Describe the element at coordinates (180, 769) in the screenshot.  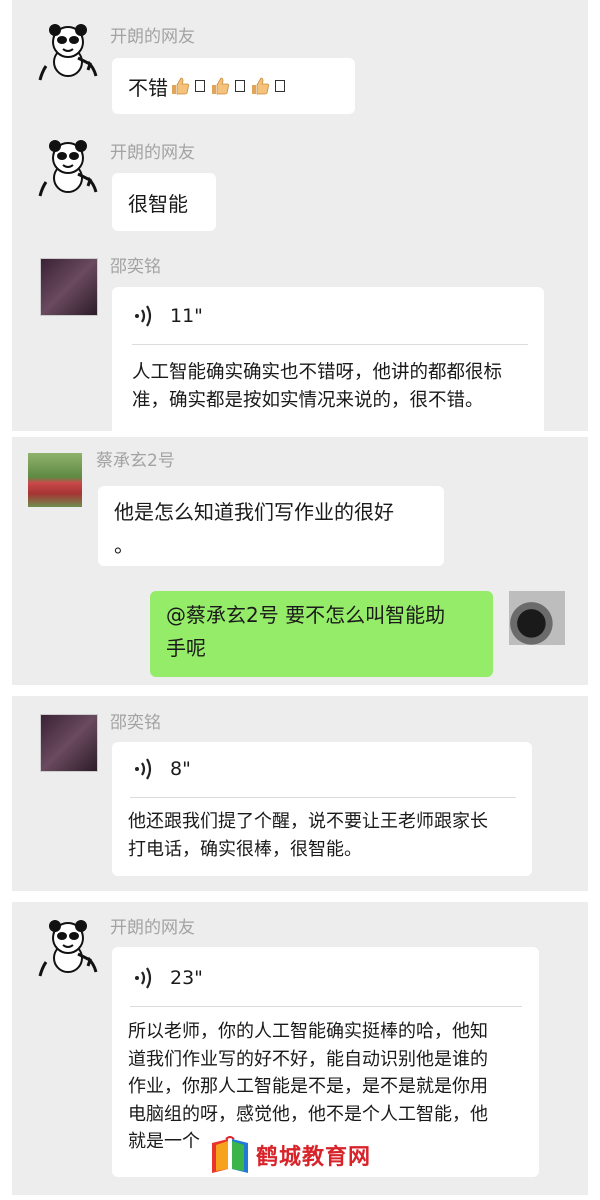
I see `voice-duration: 8"` at that location.